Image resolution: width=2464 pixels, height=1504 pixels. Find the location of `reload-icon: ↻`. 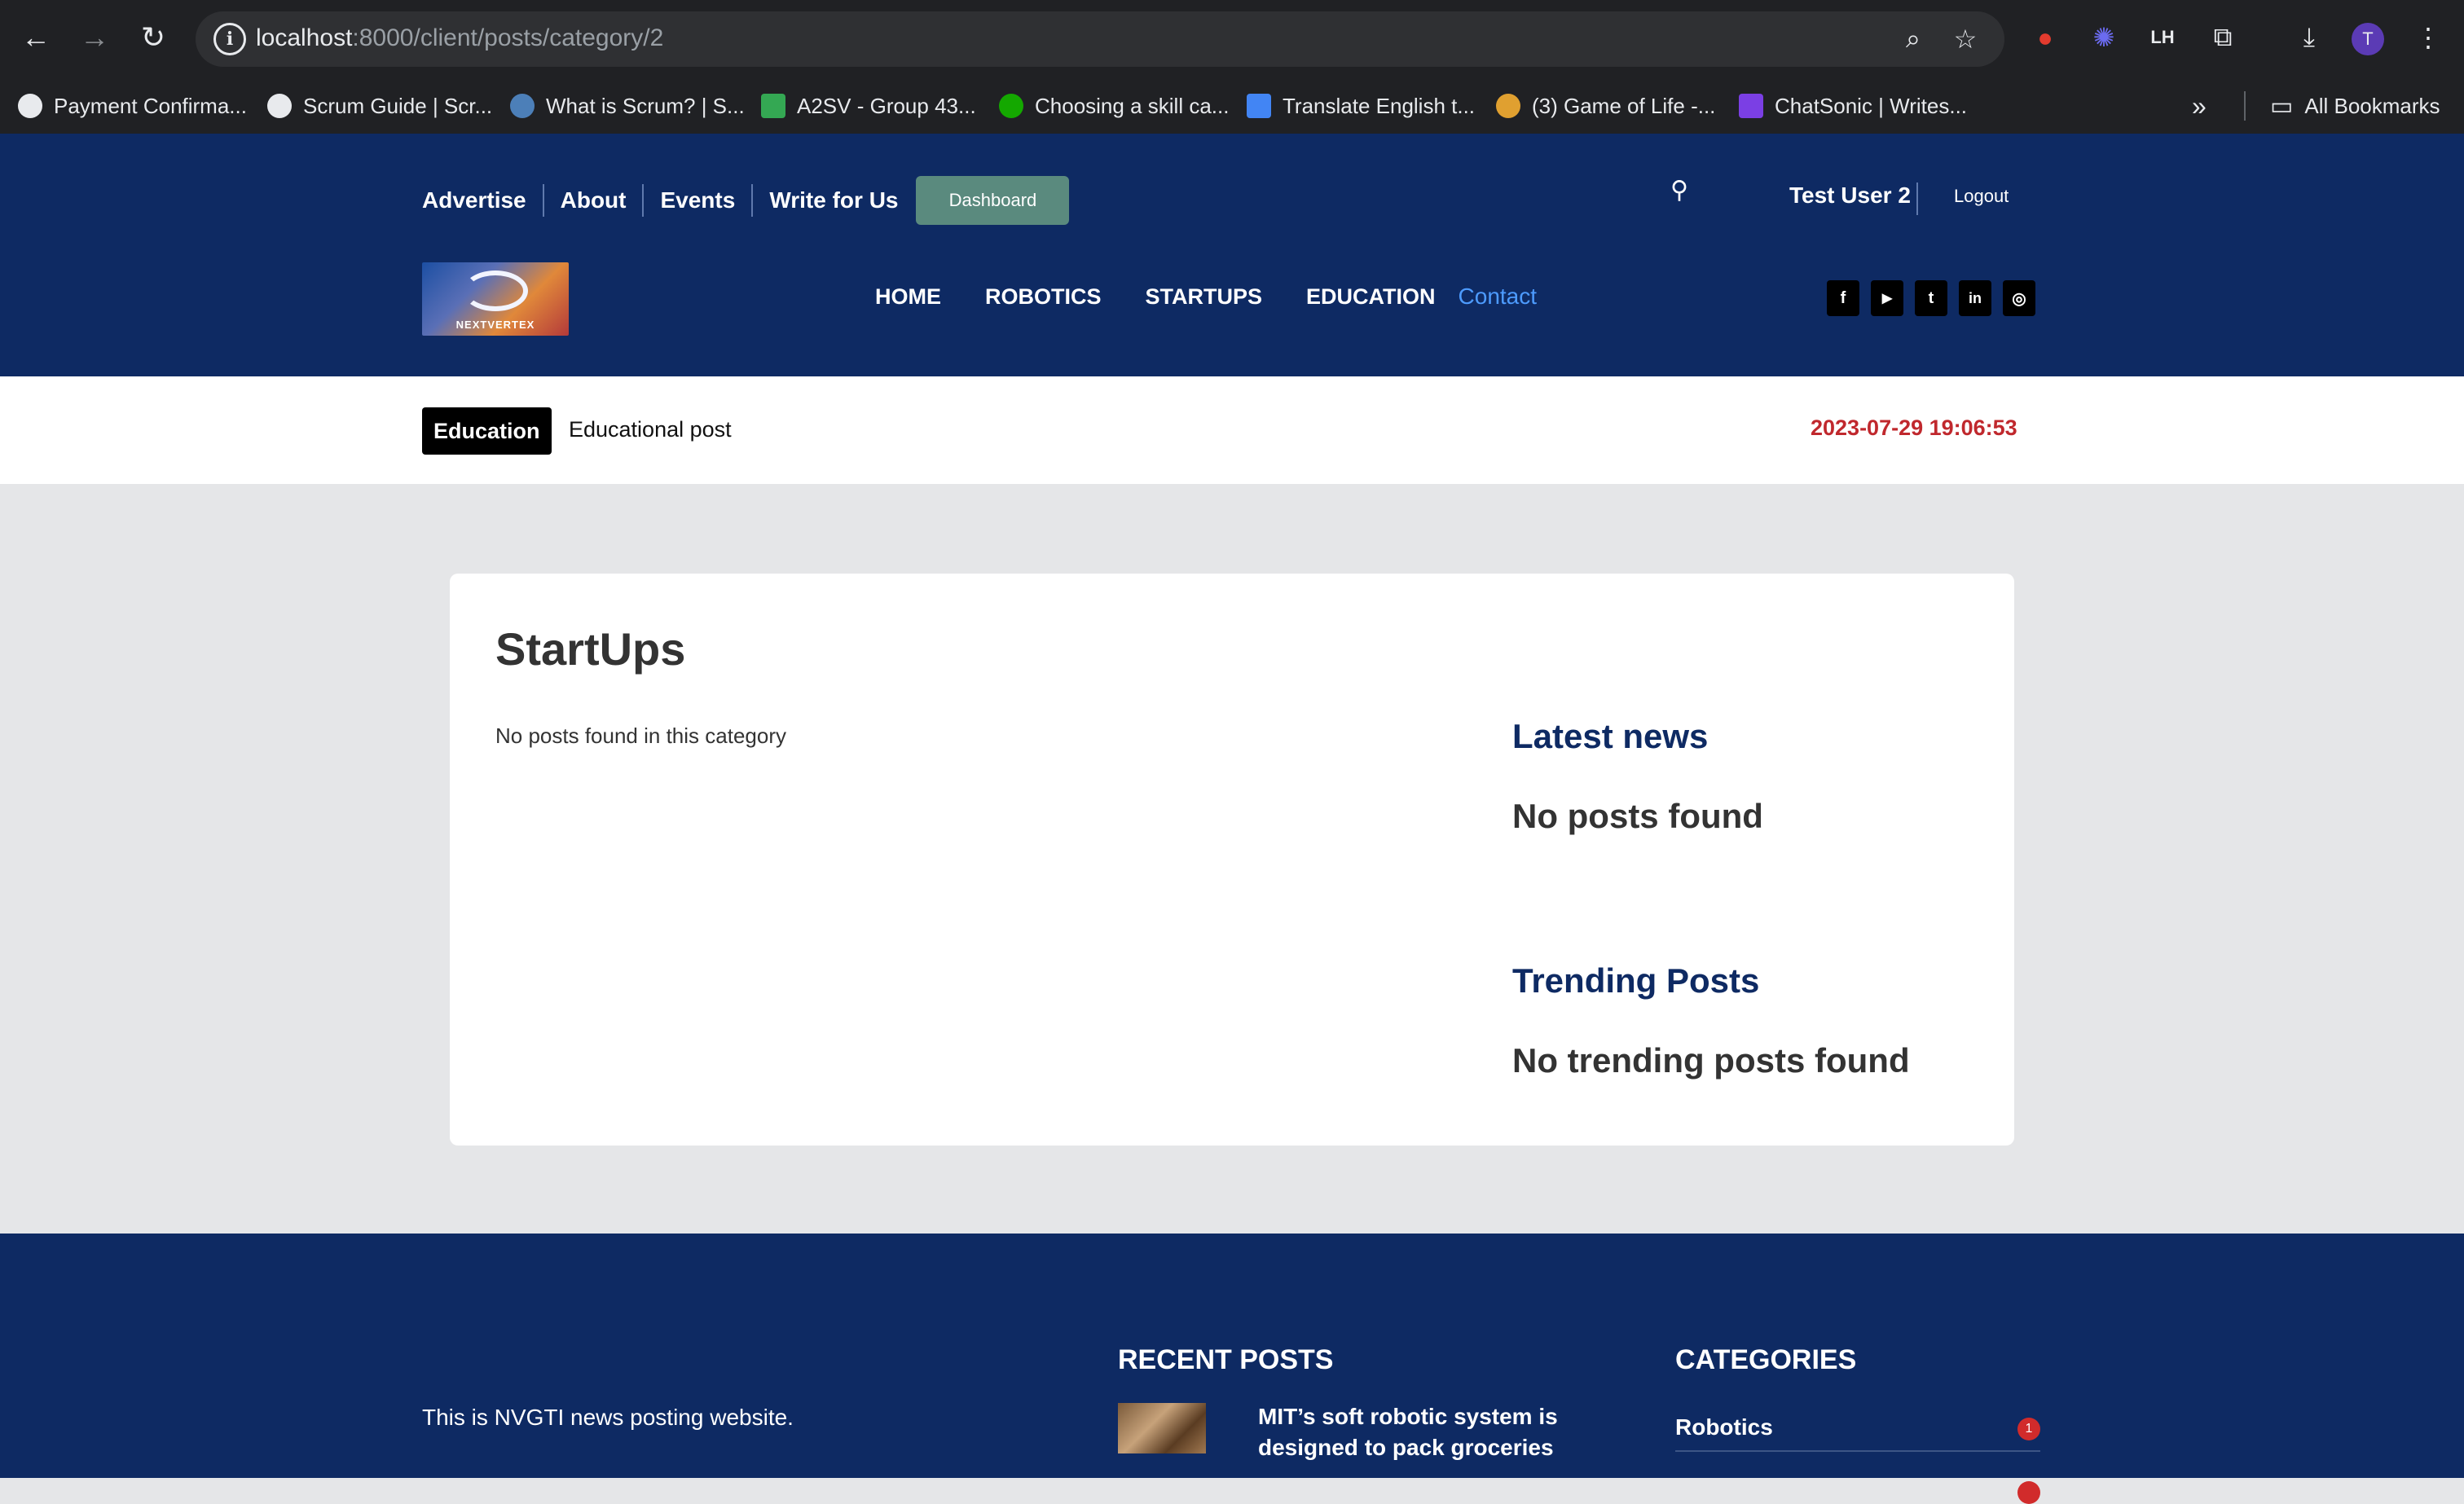

reload-icon: ↻ is located at coordinates (153, 37).